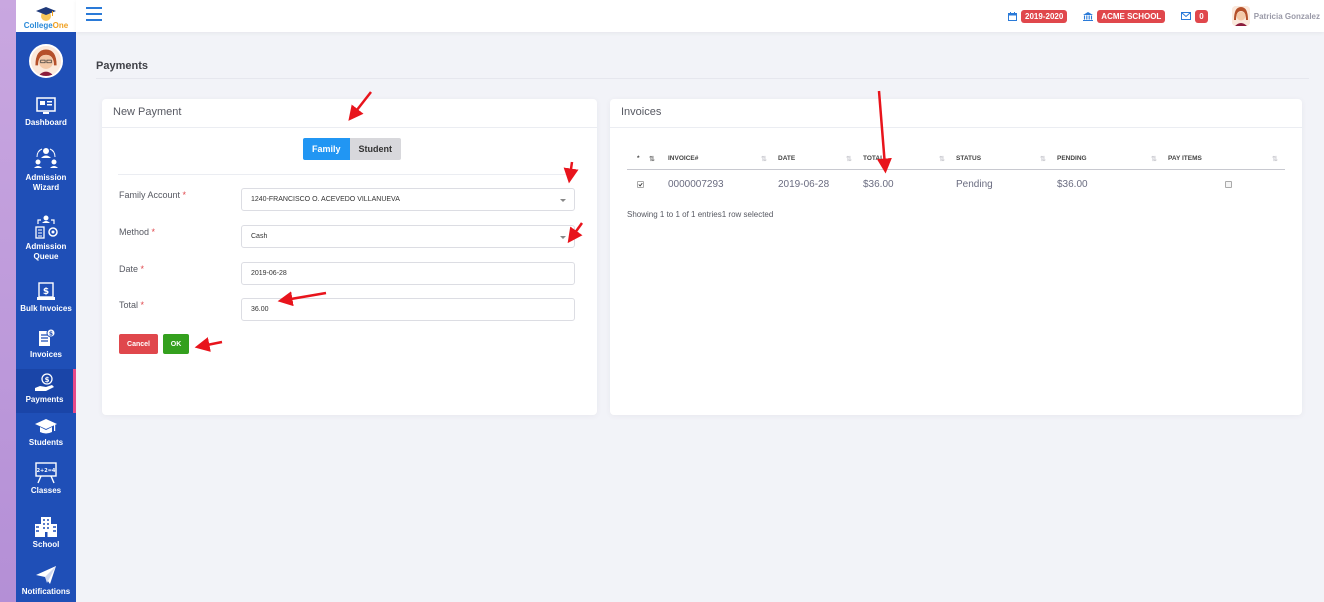 The width and height of the screenshot is (1324, 602). Describe the element at coordinates (302, 299) in the screenshot. I see `annotation-arrow-total` at that location.